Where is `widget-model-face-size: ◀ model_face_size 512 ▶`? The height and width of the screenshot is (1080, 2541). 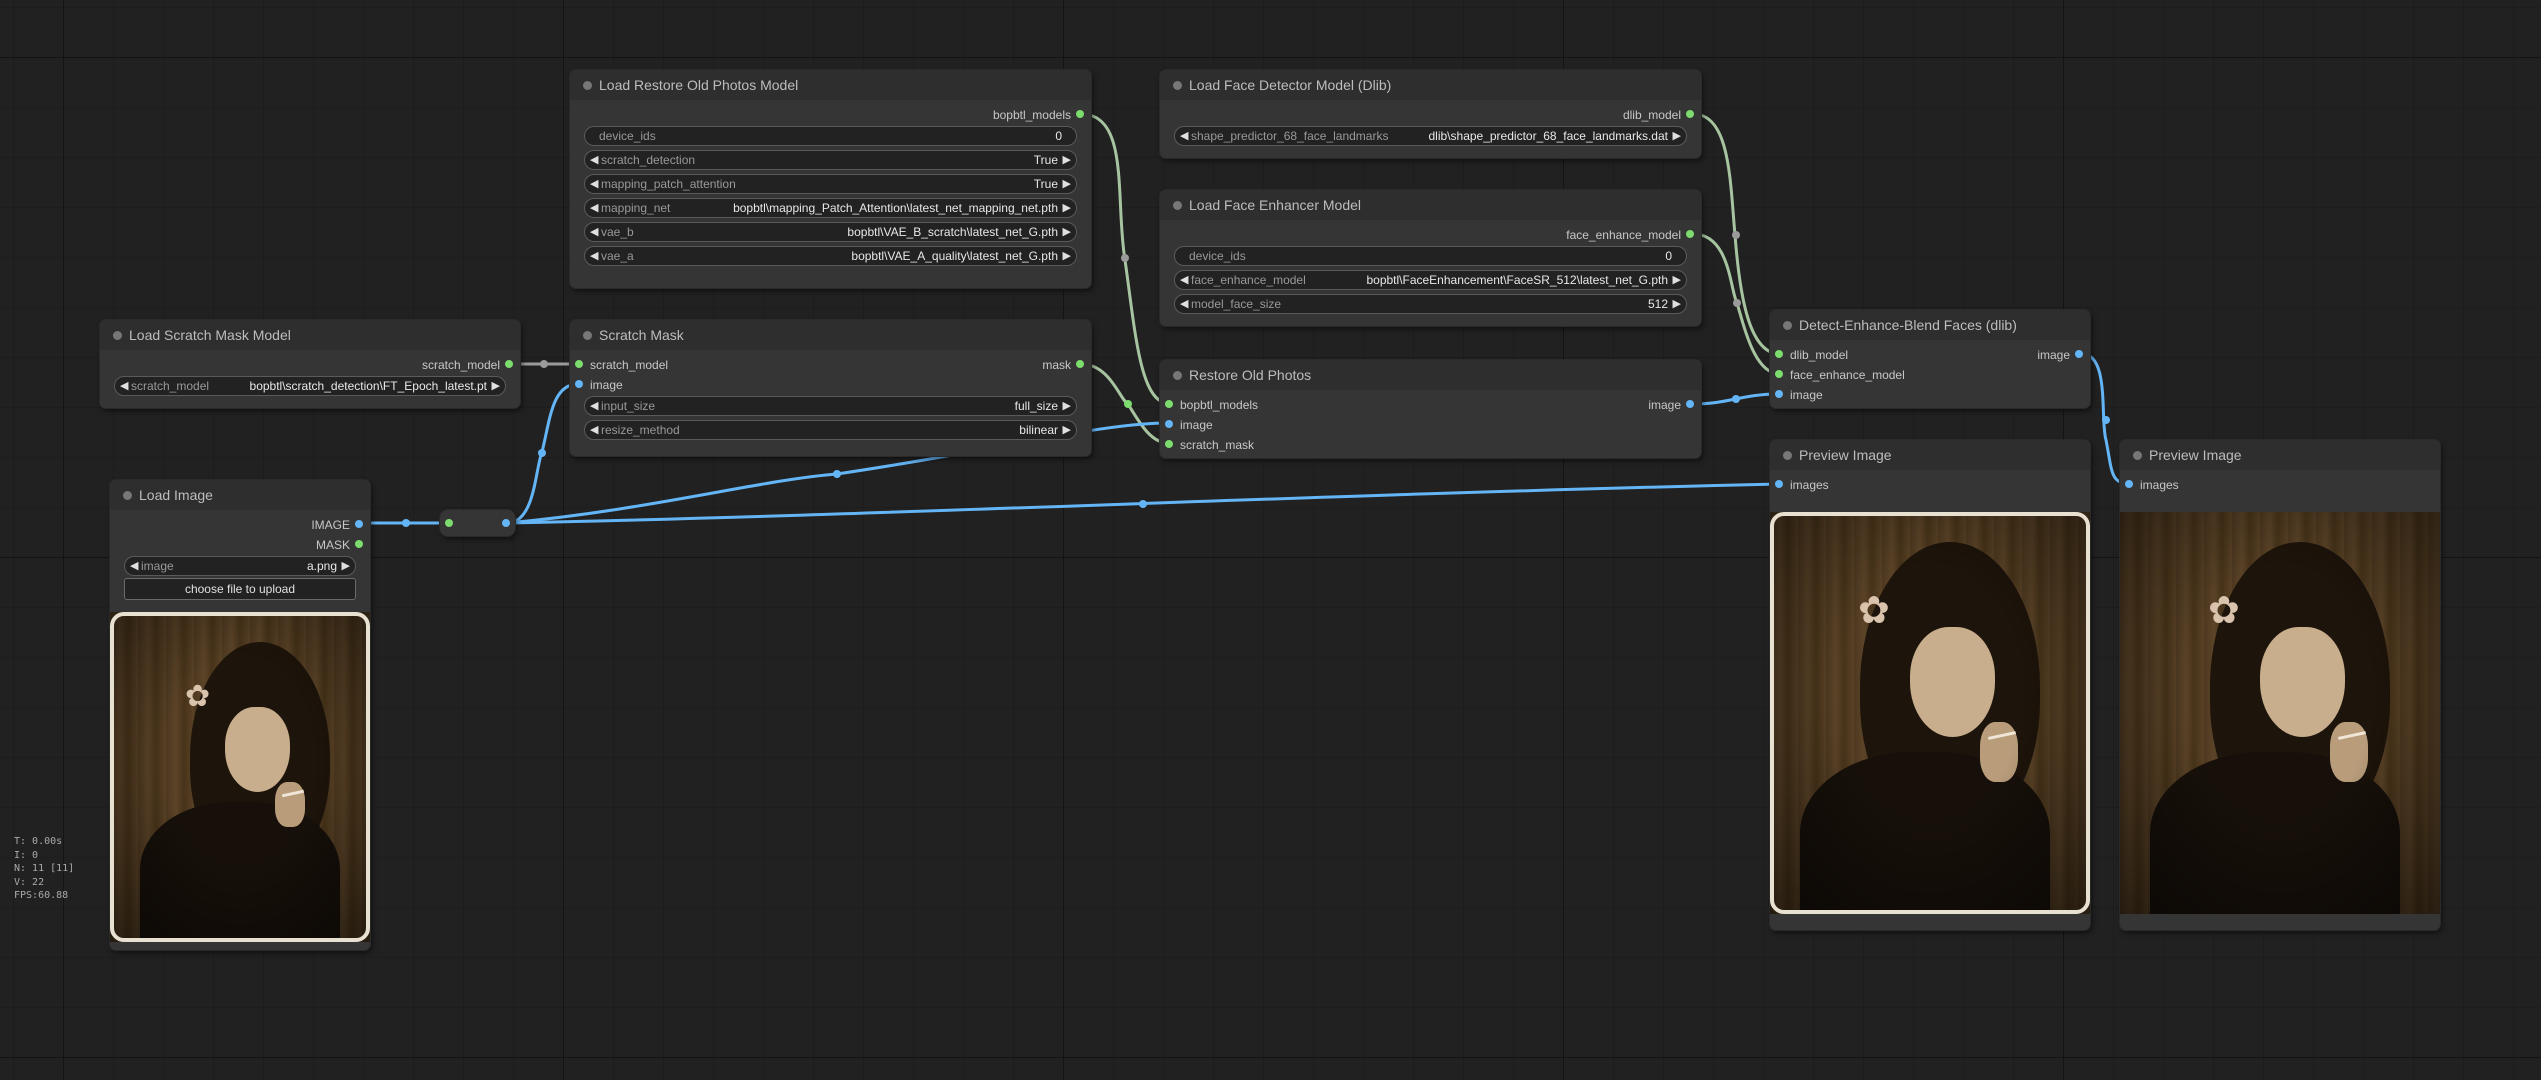
widget-model-face-size: ◀ model_face_size 512 ▶ is located at coordinates (1430, 304).